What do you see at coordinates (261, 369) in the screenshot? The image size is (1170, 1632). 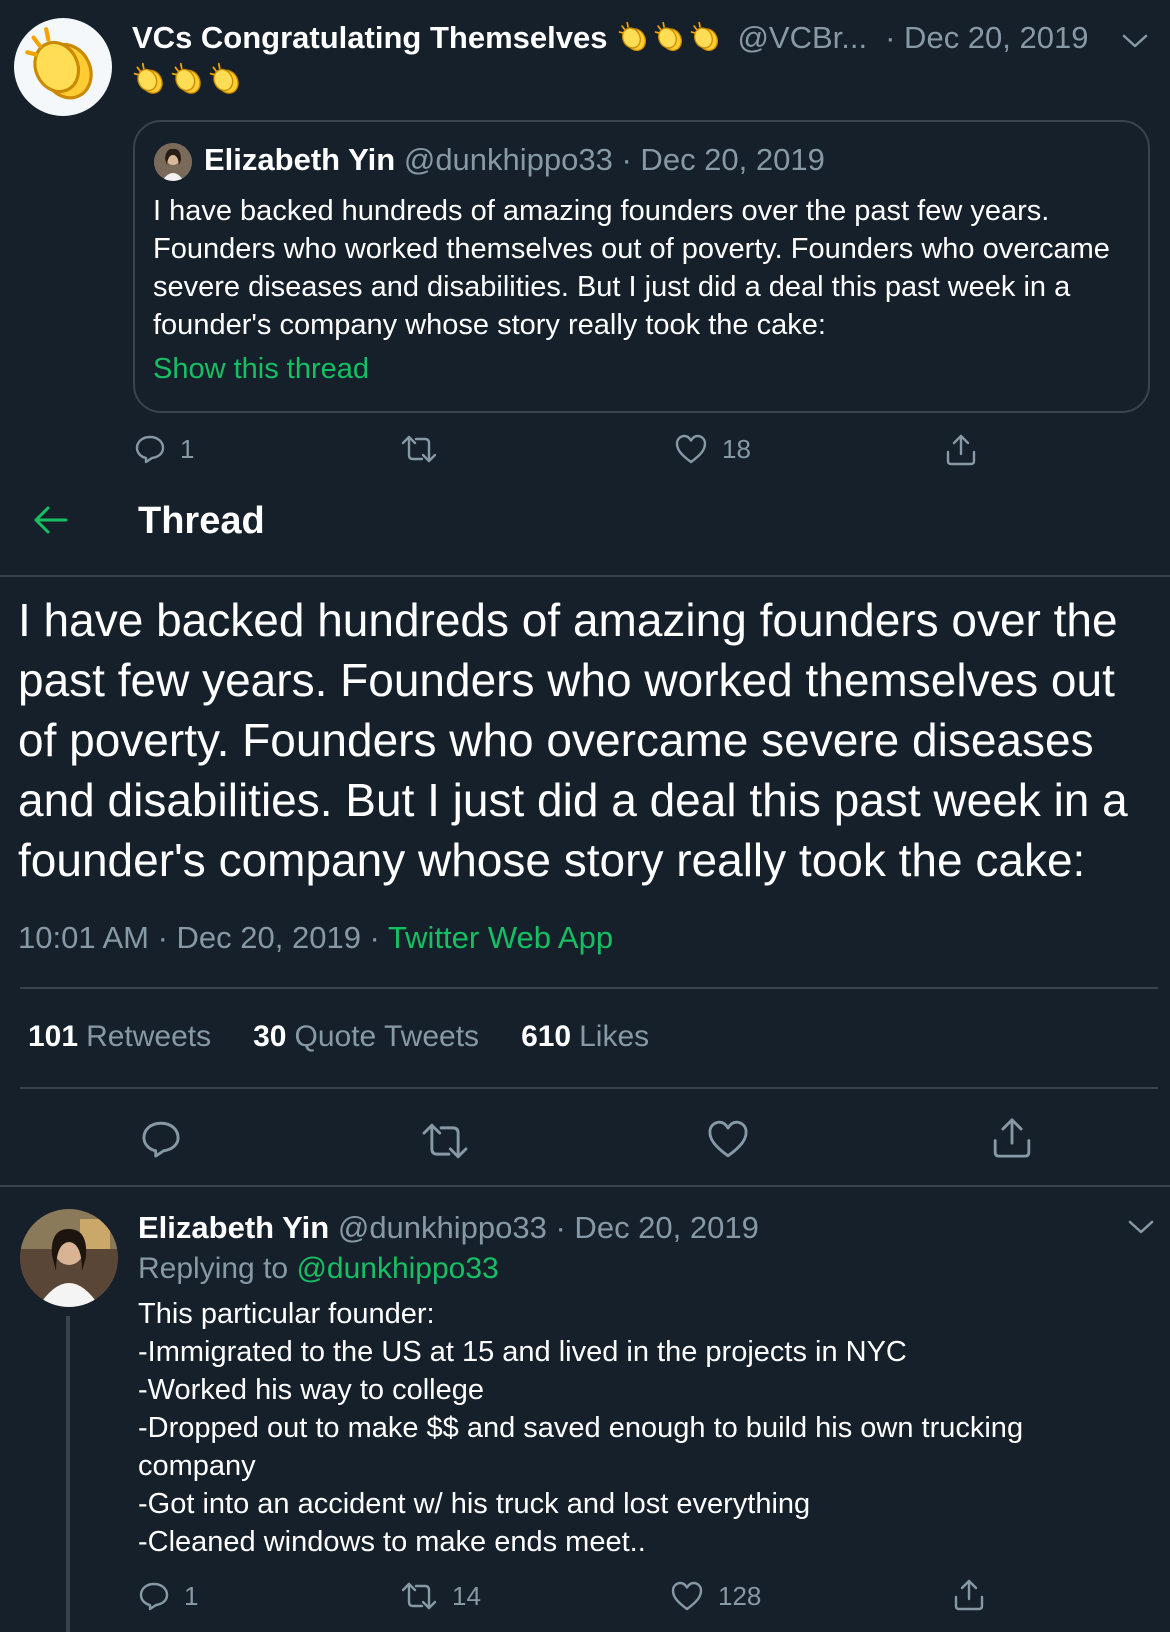 I see `show-thread-link: Show this thread` at bounding box center [261, 369].